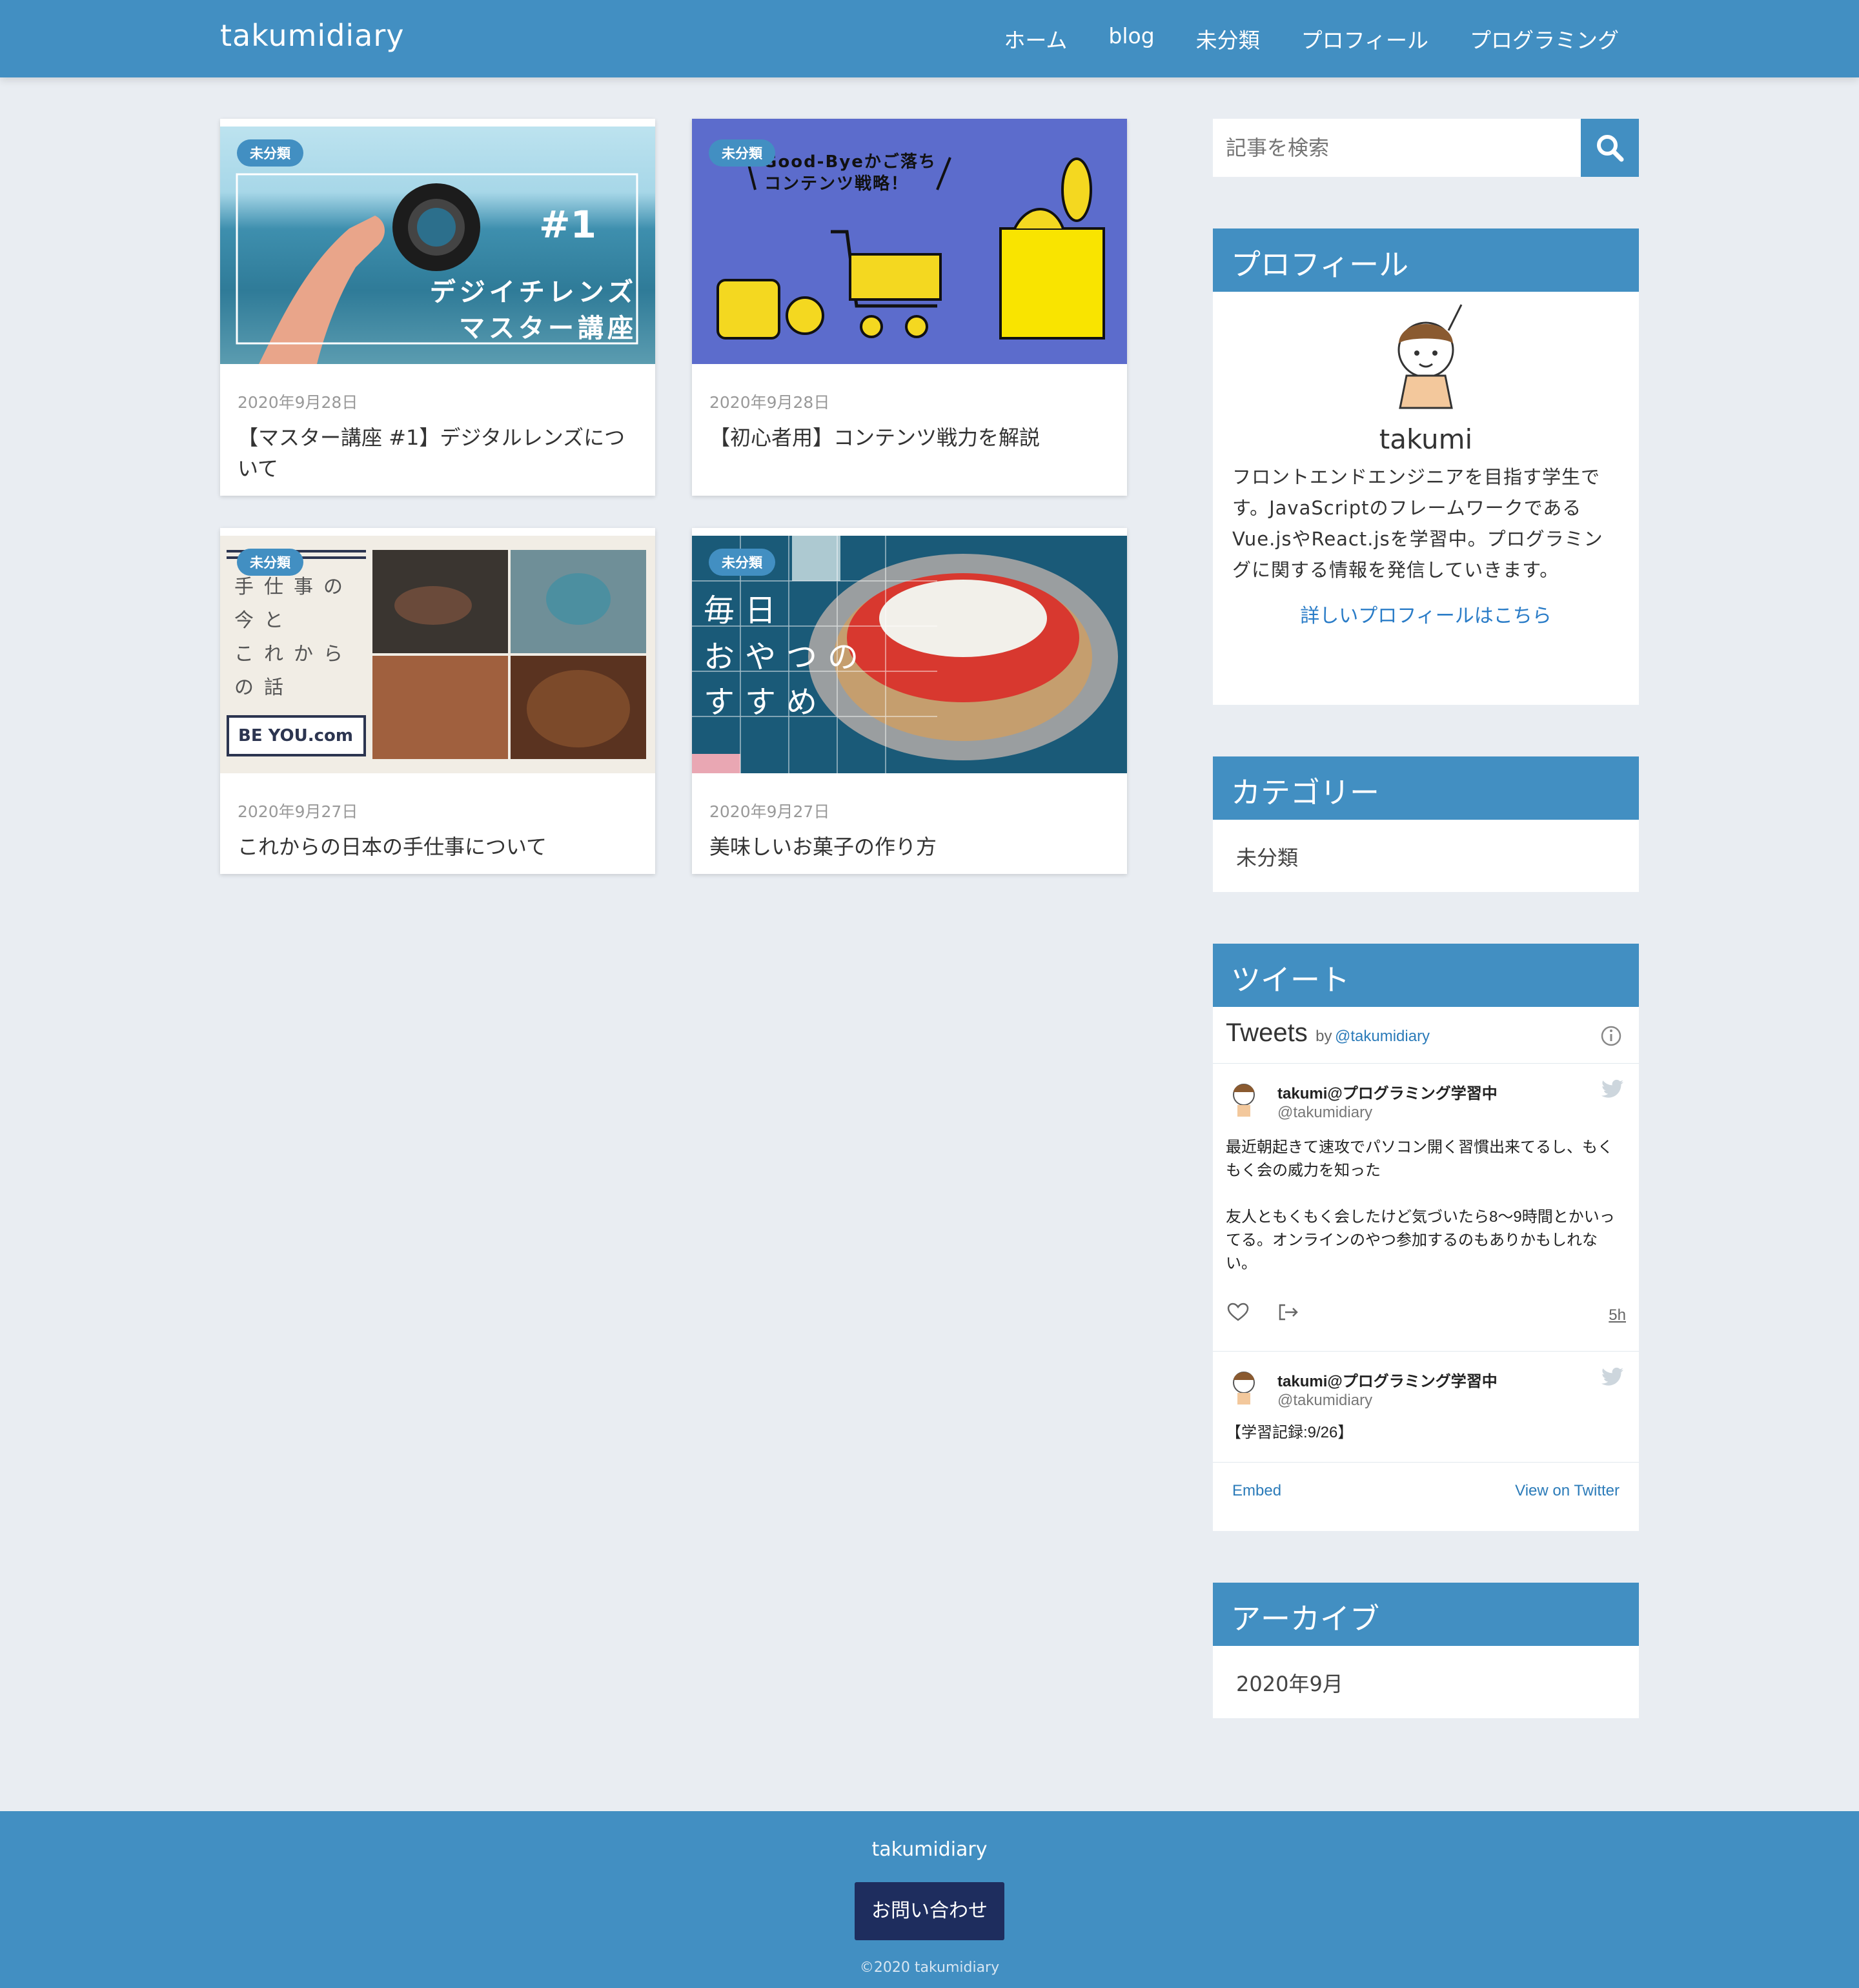 The width and height of the screenshot is (1859, 1988). I want to click on nav-profile: プロフィール, so click(1364, 38).